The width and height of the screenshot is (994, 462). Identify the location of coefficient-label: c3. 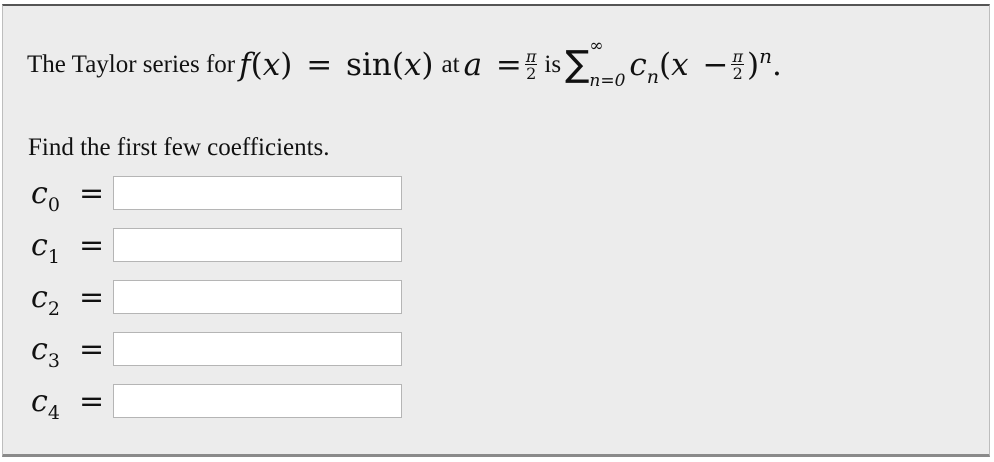
(45, 351).